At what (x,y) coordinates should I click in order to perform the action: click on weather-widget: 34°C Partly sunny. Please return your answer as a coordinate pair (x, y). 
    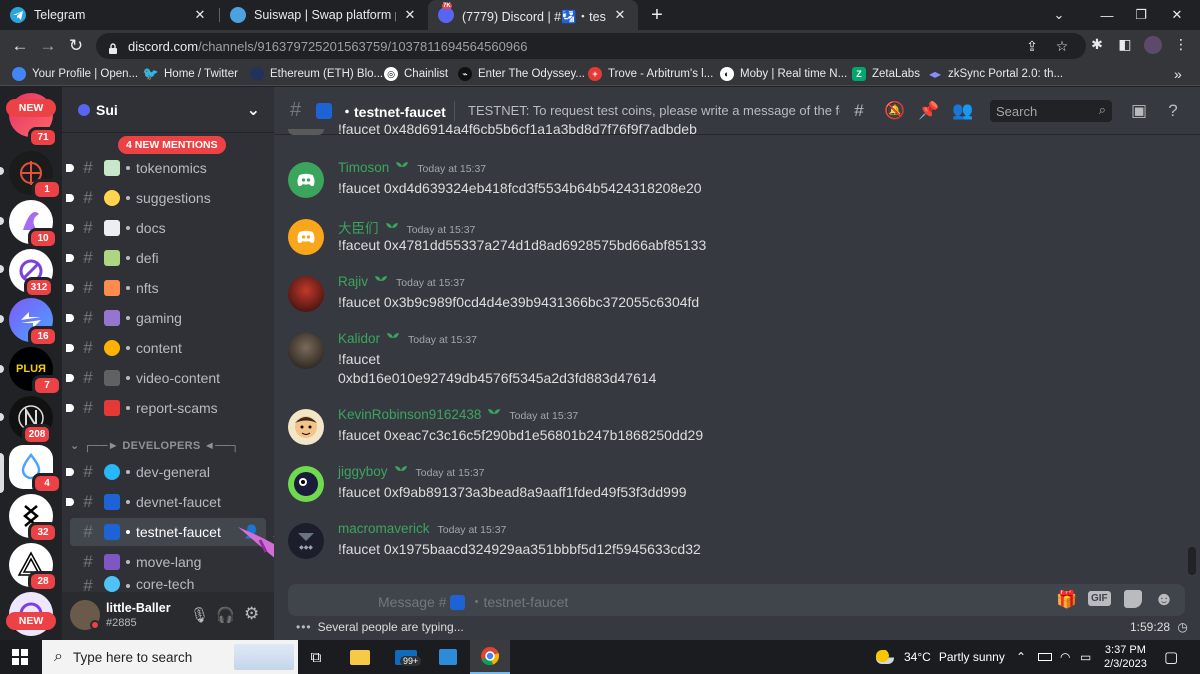
    Looking at the image, I should click on (940, 657).